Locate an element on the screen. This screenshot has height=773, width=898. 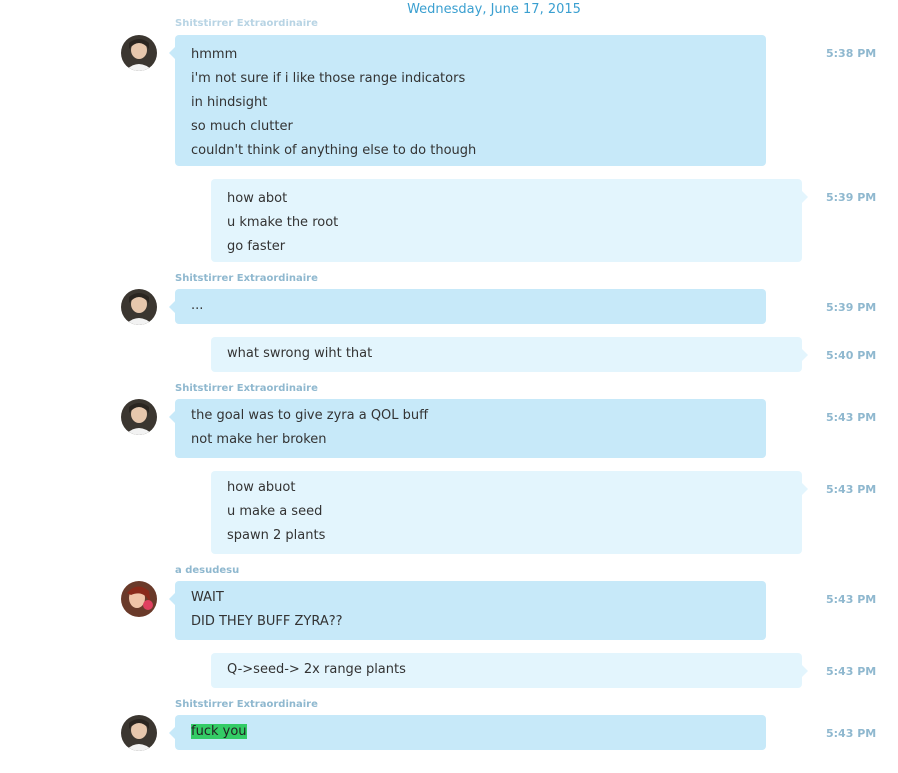
message-line: not make her broken is located at coordinates (259, 439).